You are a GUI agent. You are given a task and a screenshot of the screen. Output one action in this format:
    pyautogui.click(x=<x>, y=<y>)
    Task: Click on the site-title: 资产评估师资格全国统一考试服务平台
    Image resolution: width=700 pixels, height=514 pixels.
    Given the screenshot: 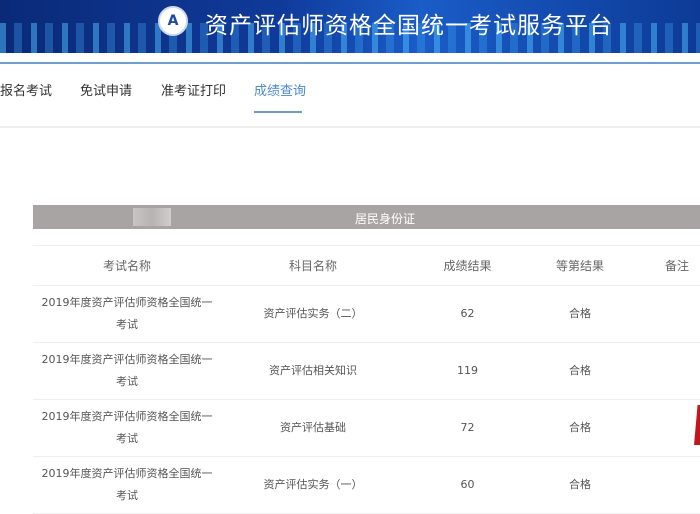 What is the action you would take?
    pyautogui.click(x=409, y=26)
    